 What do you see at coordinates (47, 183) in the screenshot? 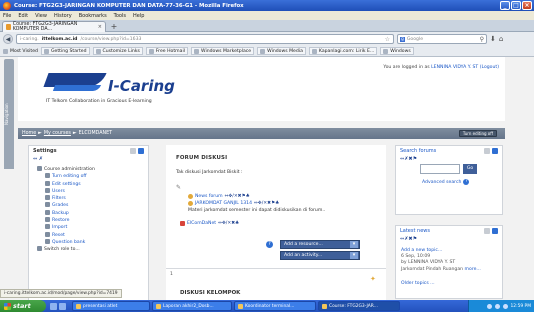
I see `settings-icon` at bounding box center [47, 183].